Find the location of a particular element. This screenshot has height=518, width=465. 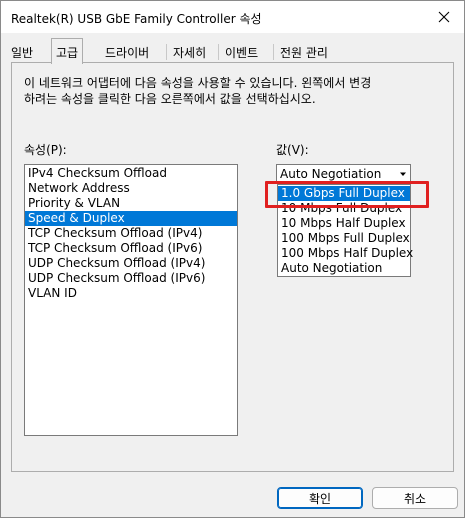

tab-advanced: 고급 is located at coordinates (67, 51).